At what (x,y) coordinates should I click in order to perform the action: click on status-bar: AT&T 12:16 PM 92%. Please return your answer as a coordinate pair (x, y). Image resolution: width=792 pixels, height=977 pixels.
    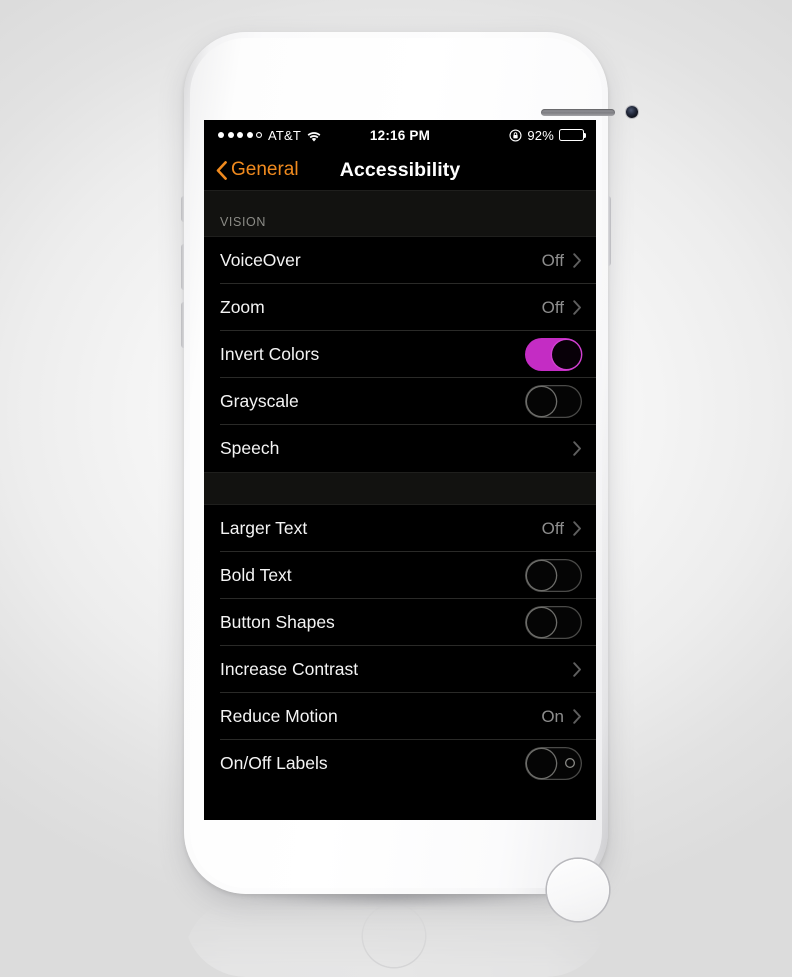
    Looking at the image, I should click on (400, 135).